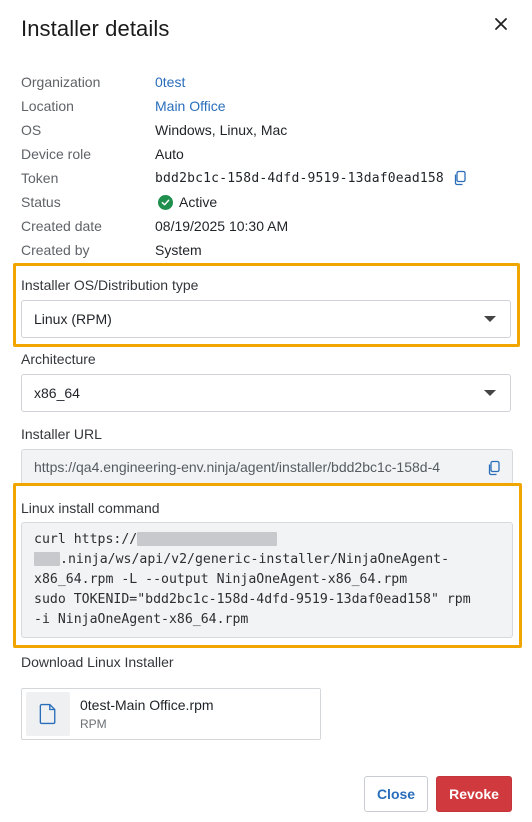  Describe the element at coordinates (178, 250) in the screenshot. I see `detail-value: System` at that location.